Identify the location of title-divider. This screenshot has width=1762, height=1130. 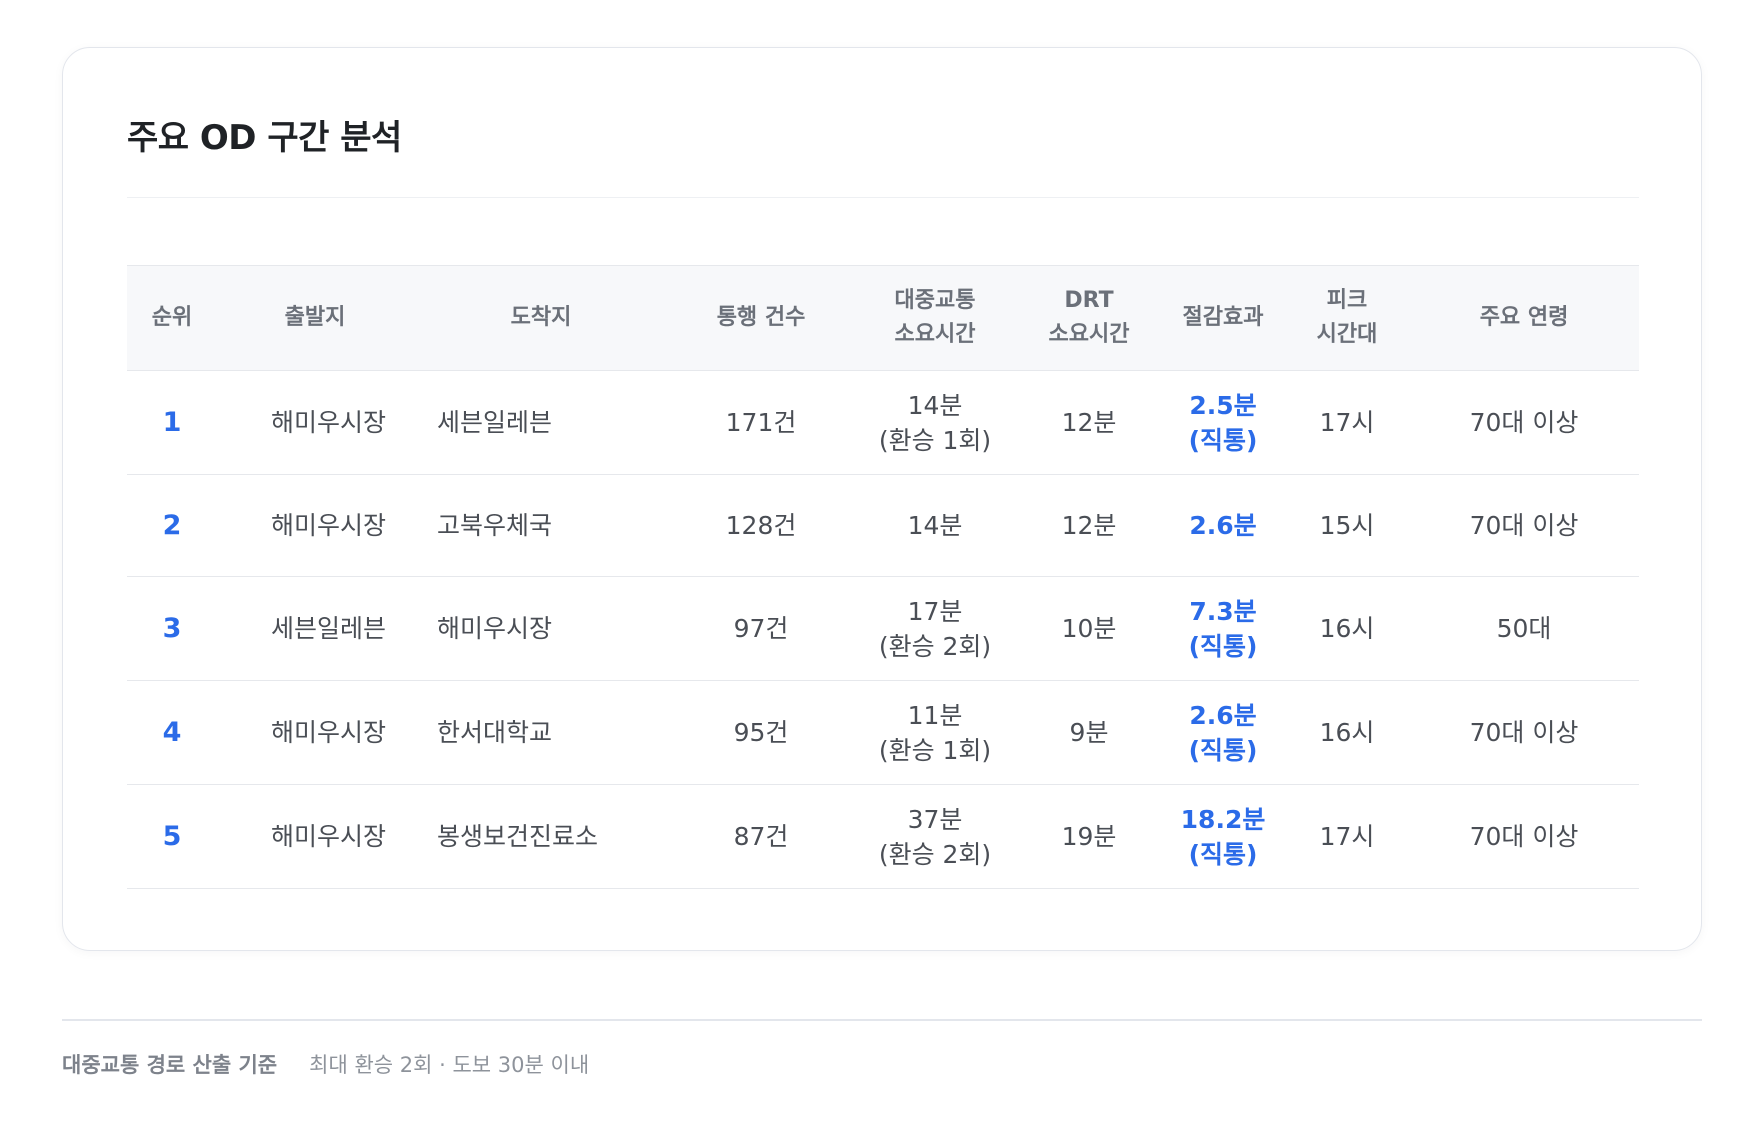
(883, 197).